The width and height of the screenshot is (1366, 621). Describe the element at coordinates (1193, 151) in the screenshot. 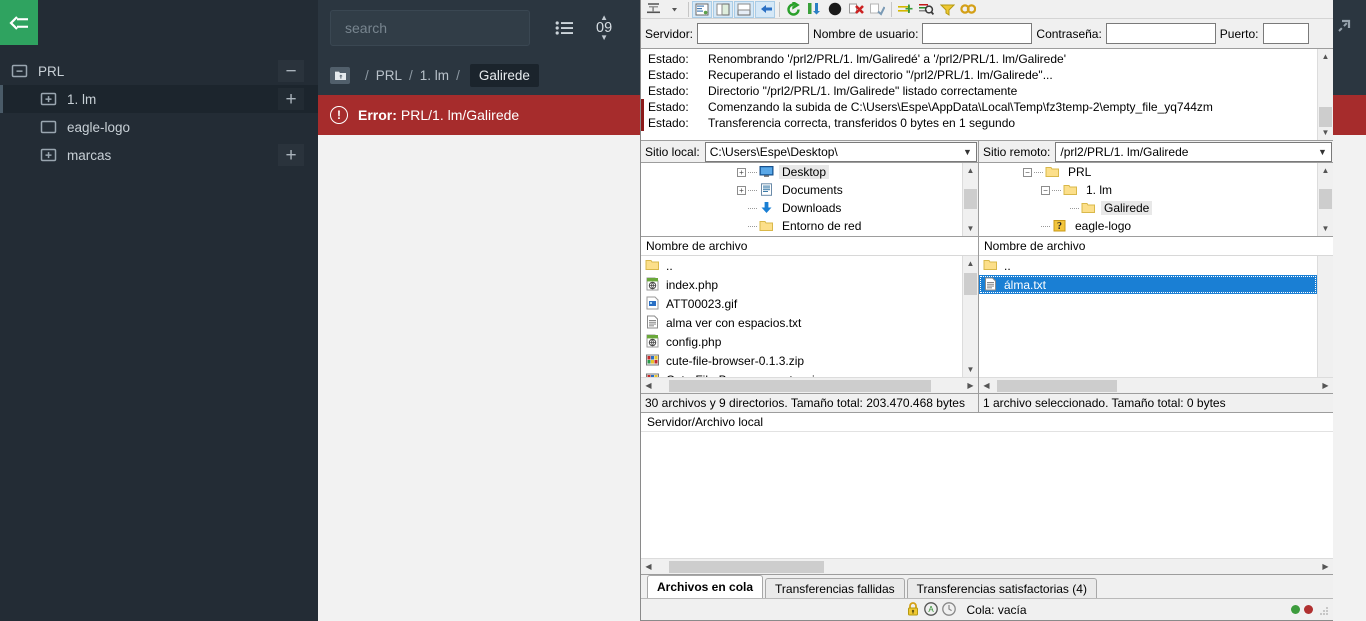

I see `remote-site-combobox: /prl2/PRL/1. lm/Galirede ▼` at that location.